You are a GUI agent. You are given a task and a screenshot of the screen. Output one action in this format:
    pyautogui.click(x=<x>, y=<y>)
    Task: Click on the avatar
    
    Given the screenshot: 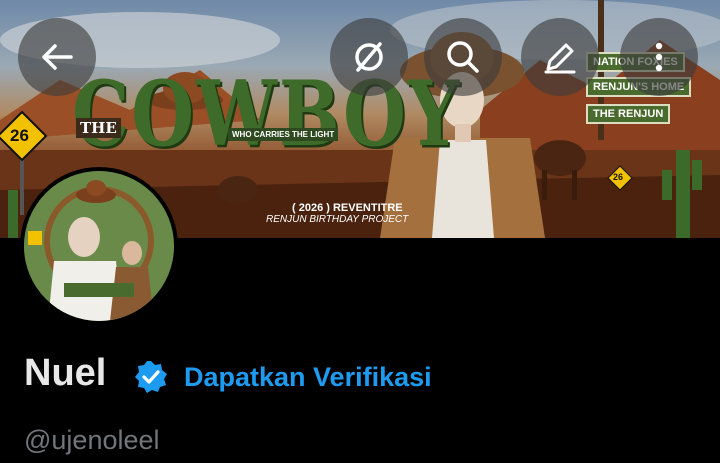 What is the action you would take?
    pyautogui.click(x=99, y=246)
    